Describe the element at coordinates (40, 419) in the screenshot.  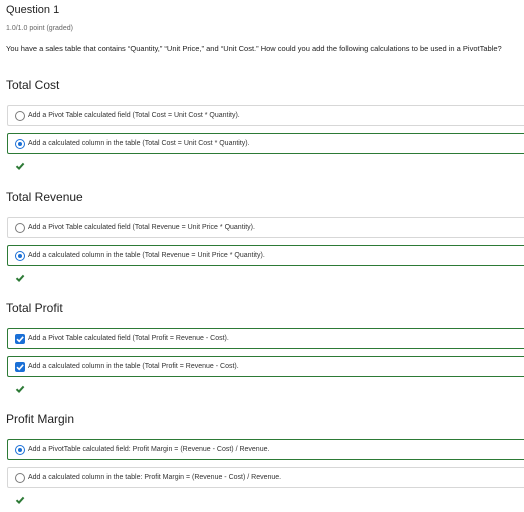
I see `section-title: Profit Margin` at that location.